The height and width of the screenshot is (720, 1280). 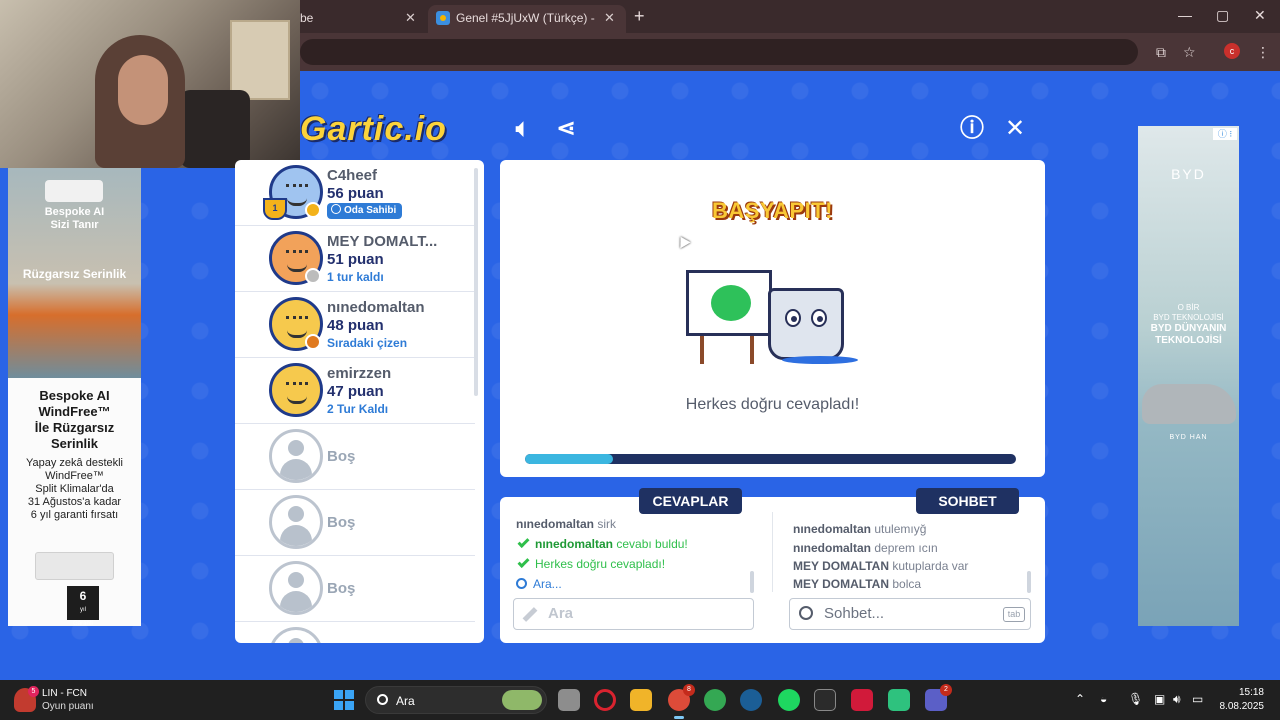 I want to click on stage-title: BAŞYAPIT!, so click(x=772, y=210).